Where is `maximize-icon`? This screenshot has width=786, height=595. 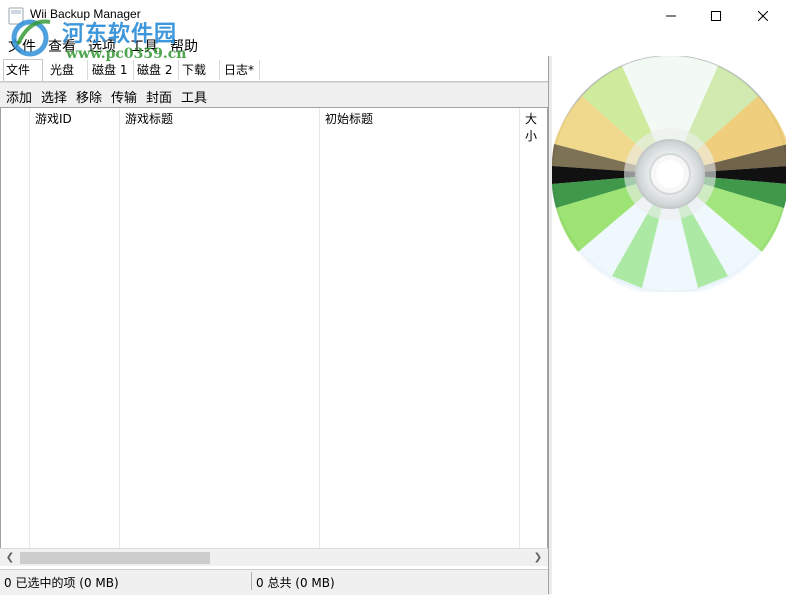
maximize-icon is located at coordinates (716, 16).